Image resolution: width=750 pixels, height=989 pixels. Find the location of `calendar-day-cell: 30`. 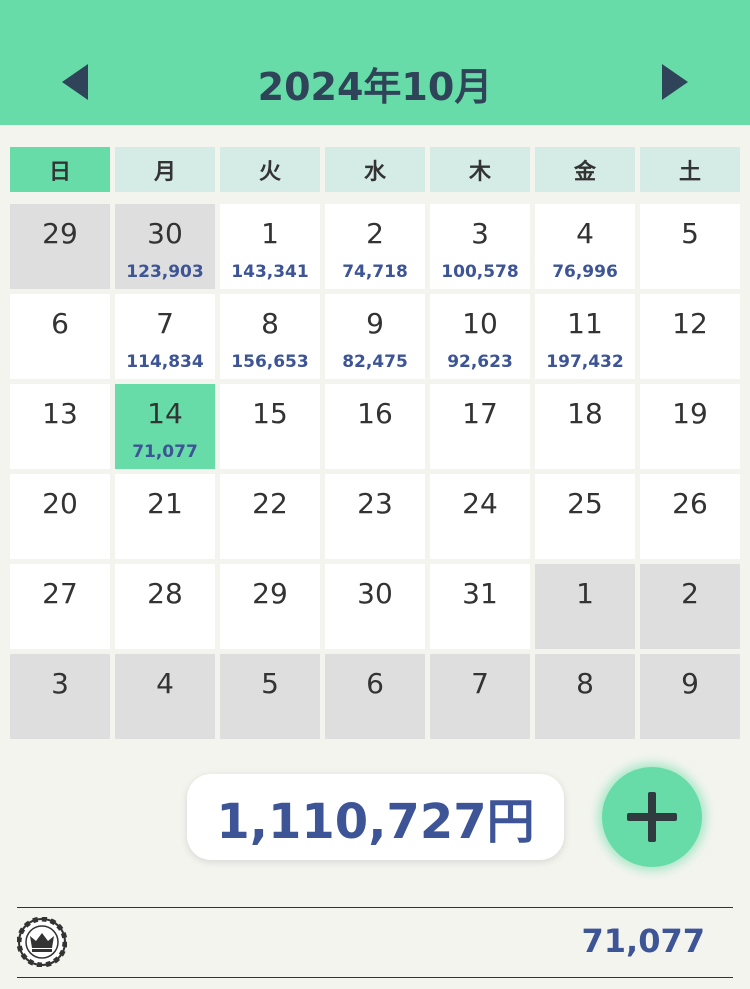

calendar-day-cell: 30 is located at coordinates (375, 606).